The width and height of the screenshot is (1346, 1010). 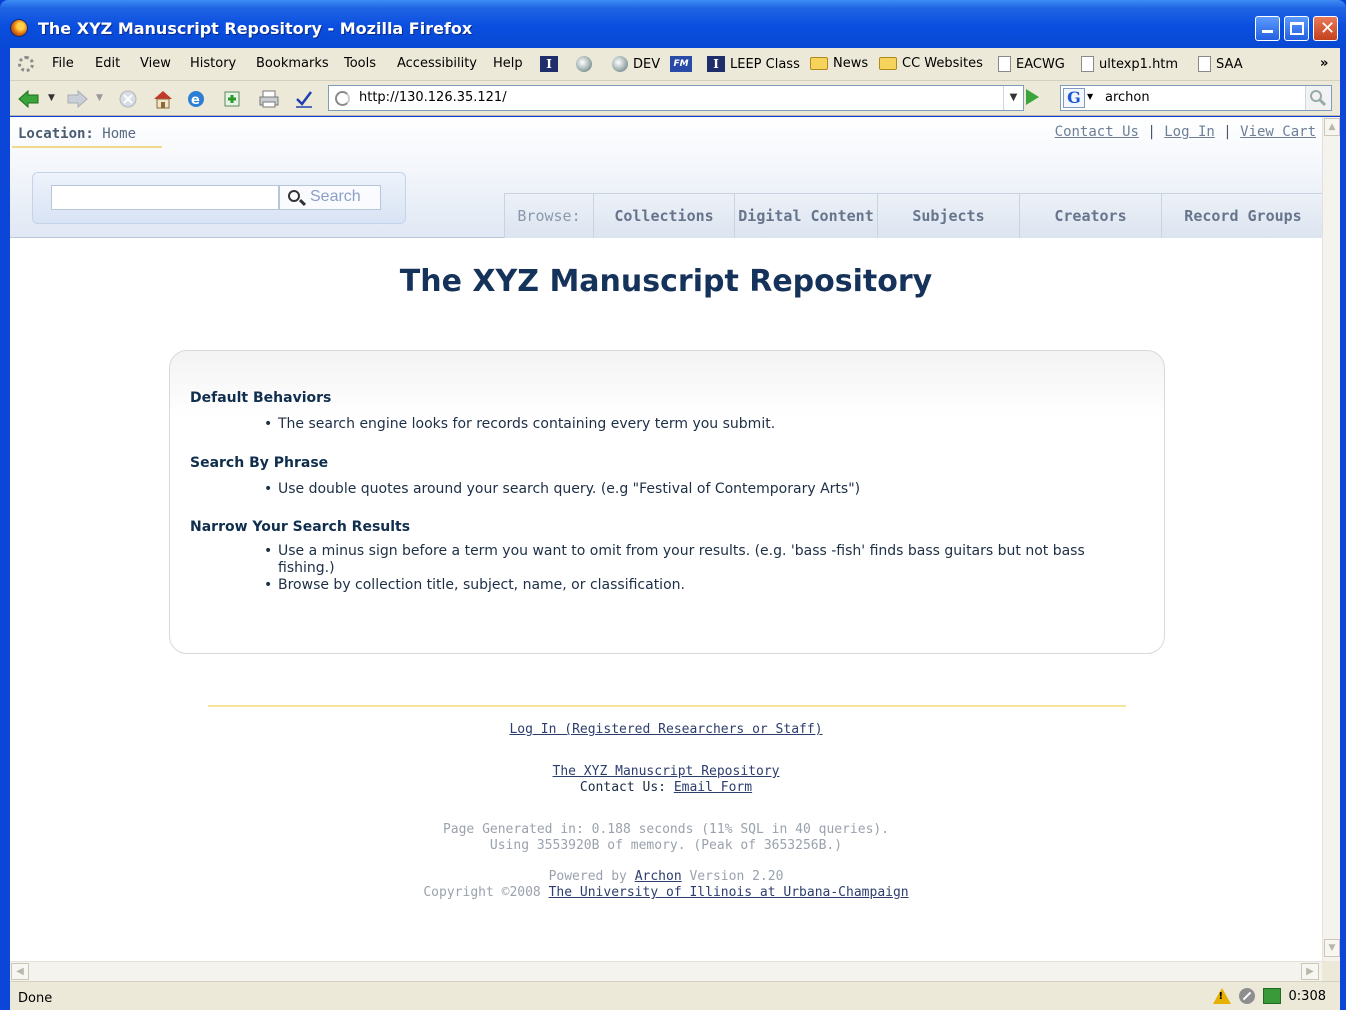 I want to click on footer-powered-line: Powered by Archon Version 2.20, so click(x=666, y=877).